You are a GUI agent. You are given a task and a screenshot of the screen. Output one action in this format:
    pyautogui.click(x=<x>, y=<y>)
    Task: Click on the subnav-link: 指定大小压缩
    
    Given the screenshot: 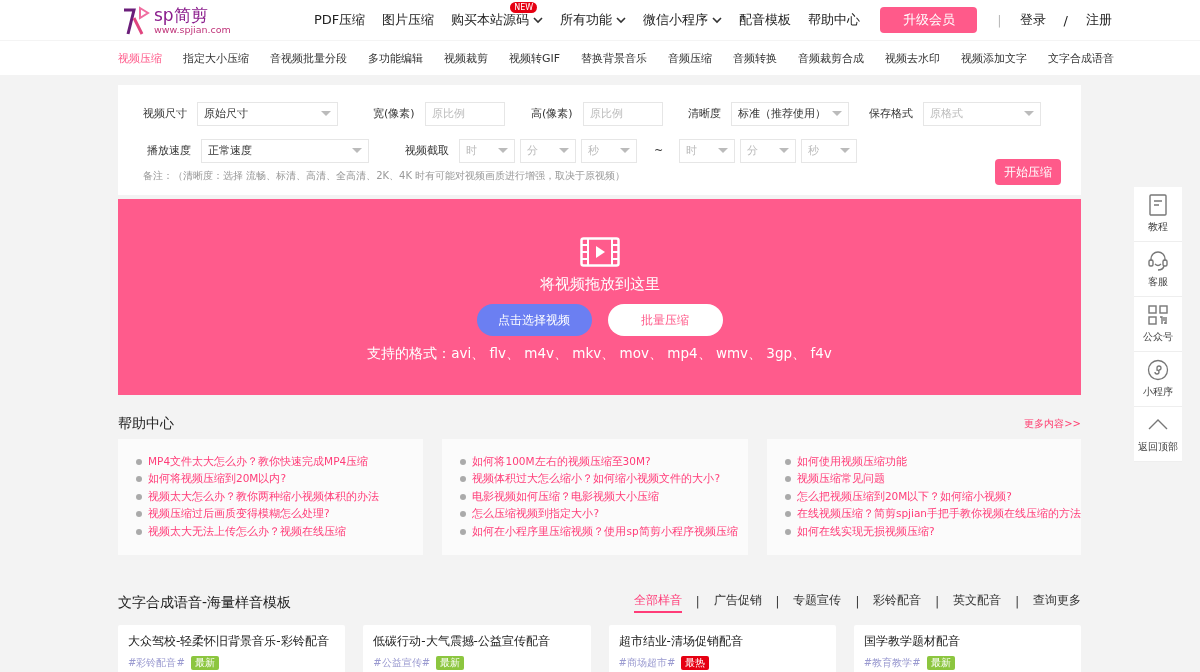 What is the action you would take?
    pyautogui.click(x=216, y=58)
    